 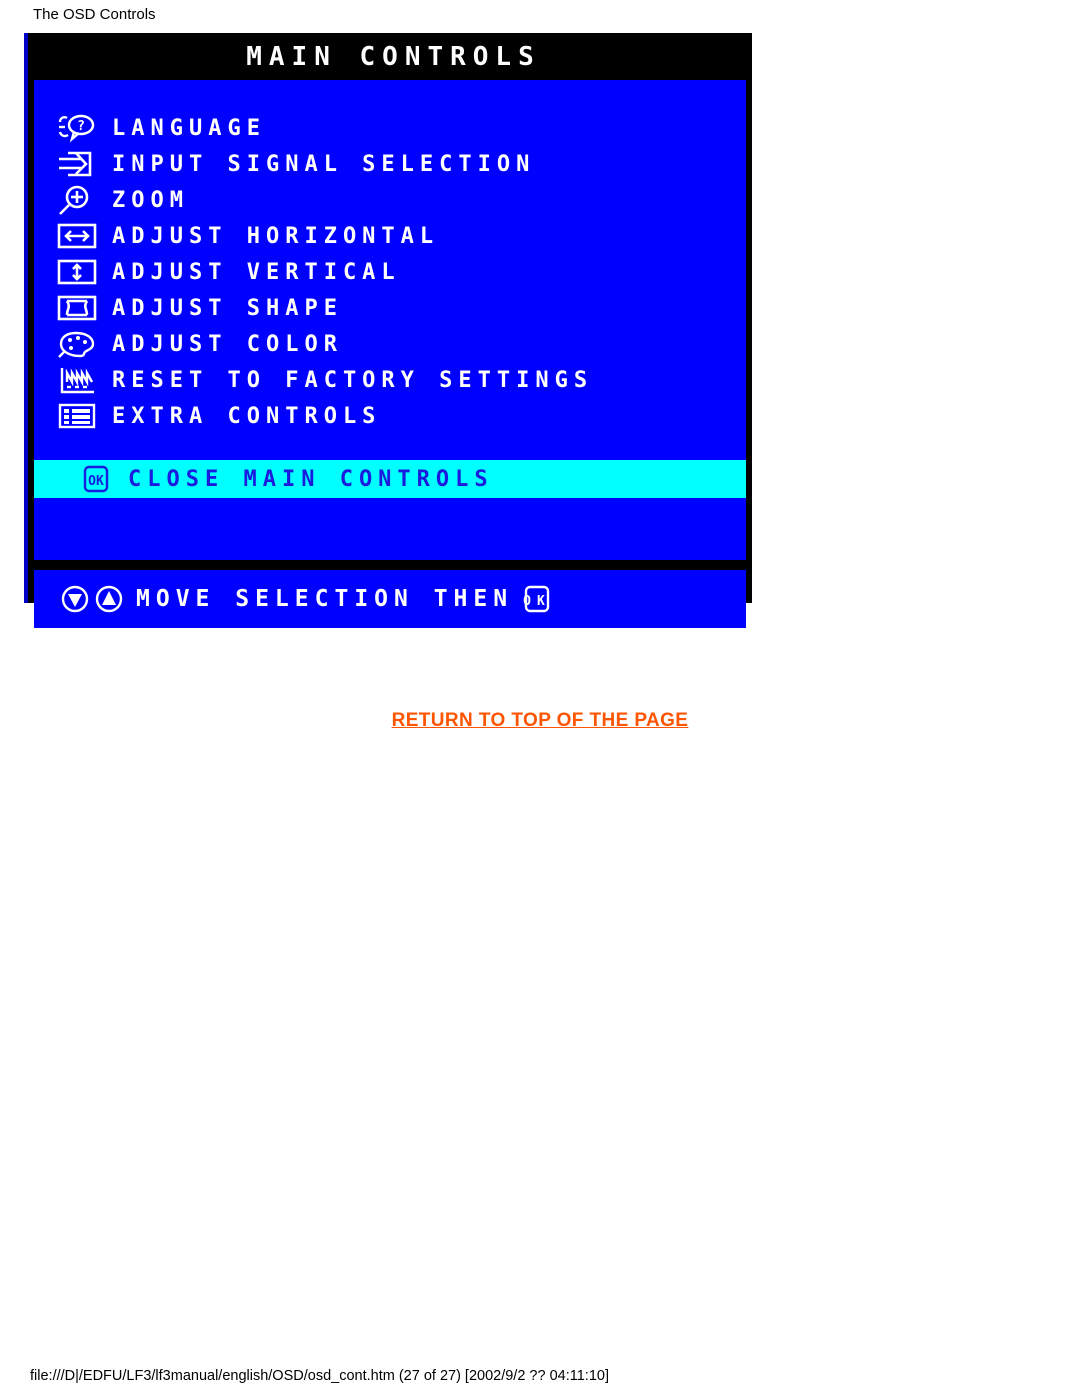 I want to click on menu-item-zoom: ZOOM, so click(x=390, y=200).